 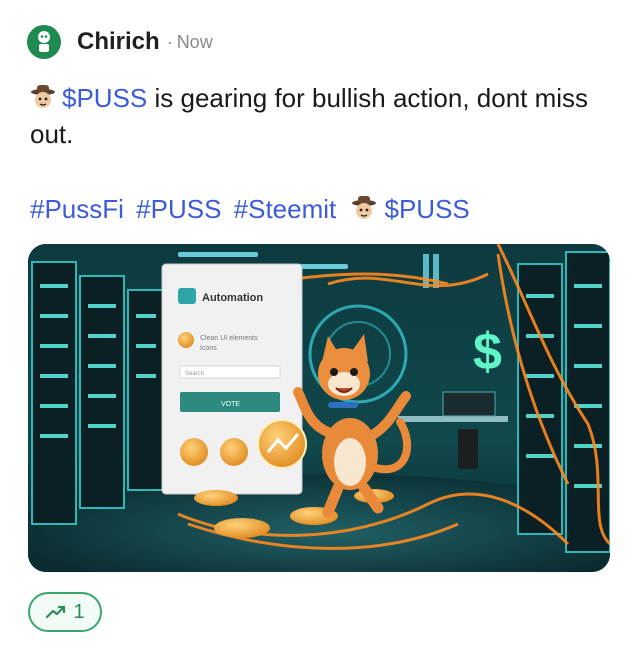 I want to click on robot-avatar-icon, so click(x=44, y=41).